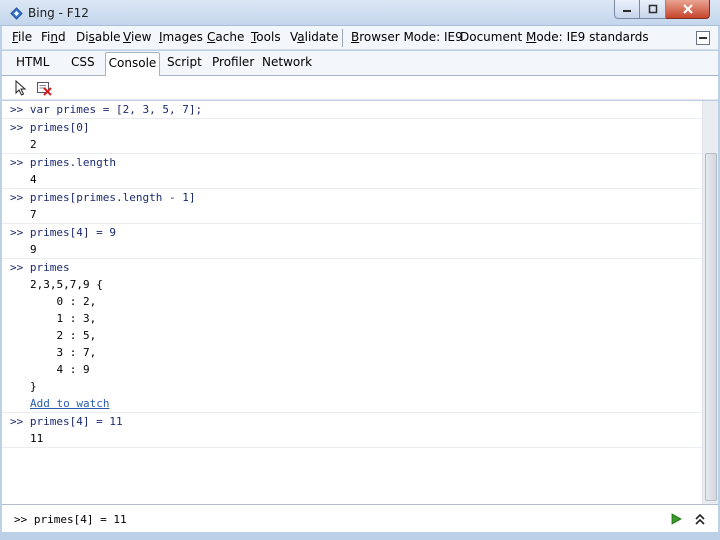  What do you see at coordinates (50, 127) in the screenshot?
I see `console-command: >> primes[0]` at bounding box center [50, 127].